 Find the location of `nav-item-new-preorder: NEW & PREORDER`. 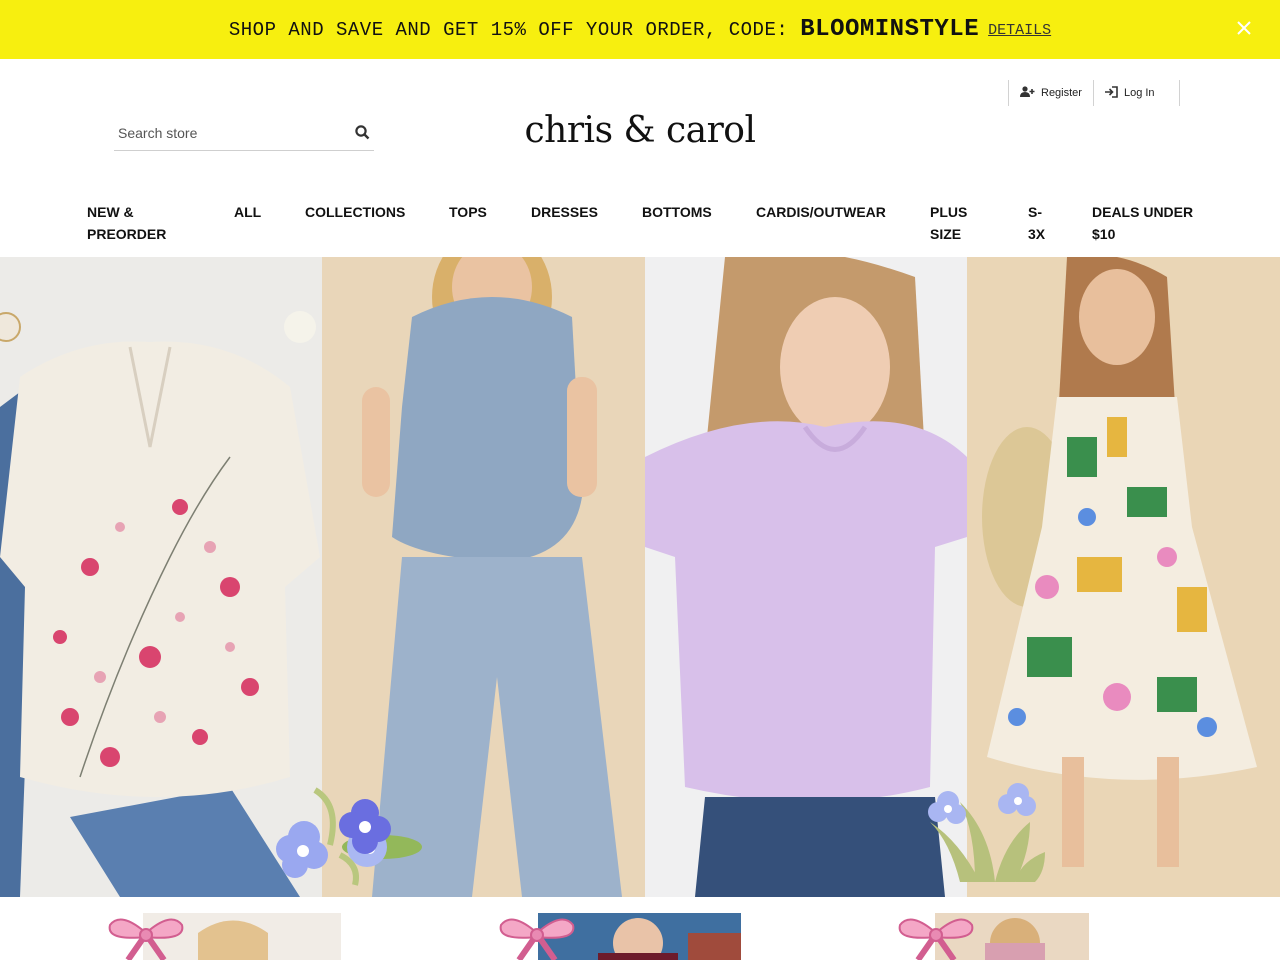

nav-item-new-preorder: NEW & PREORDER is located at coordinates (126, 223).